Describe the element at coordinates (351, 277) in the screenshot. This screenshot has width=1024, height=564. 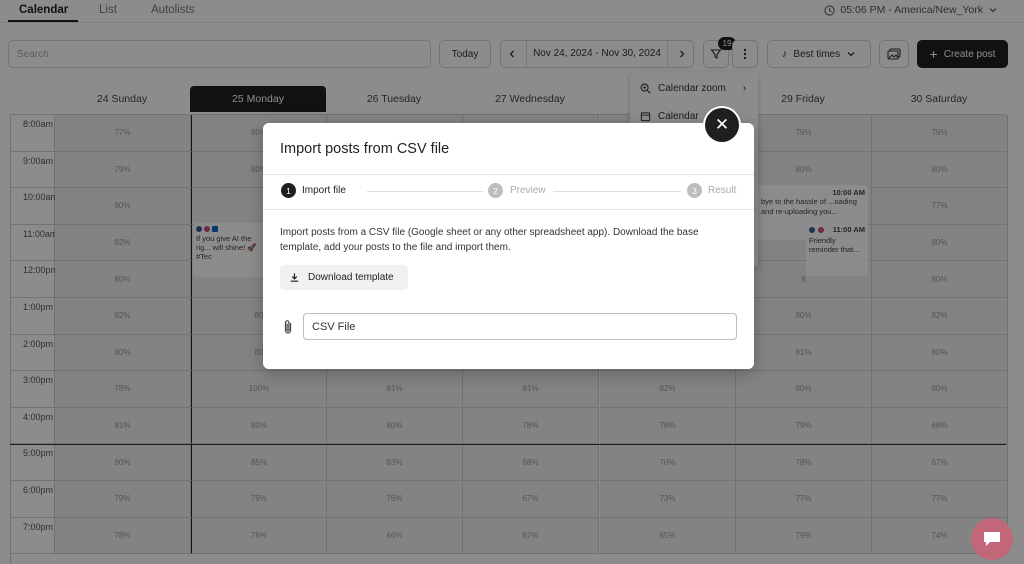
I see `download-template-label: Download template` at that location.